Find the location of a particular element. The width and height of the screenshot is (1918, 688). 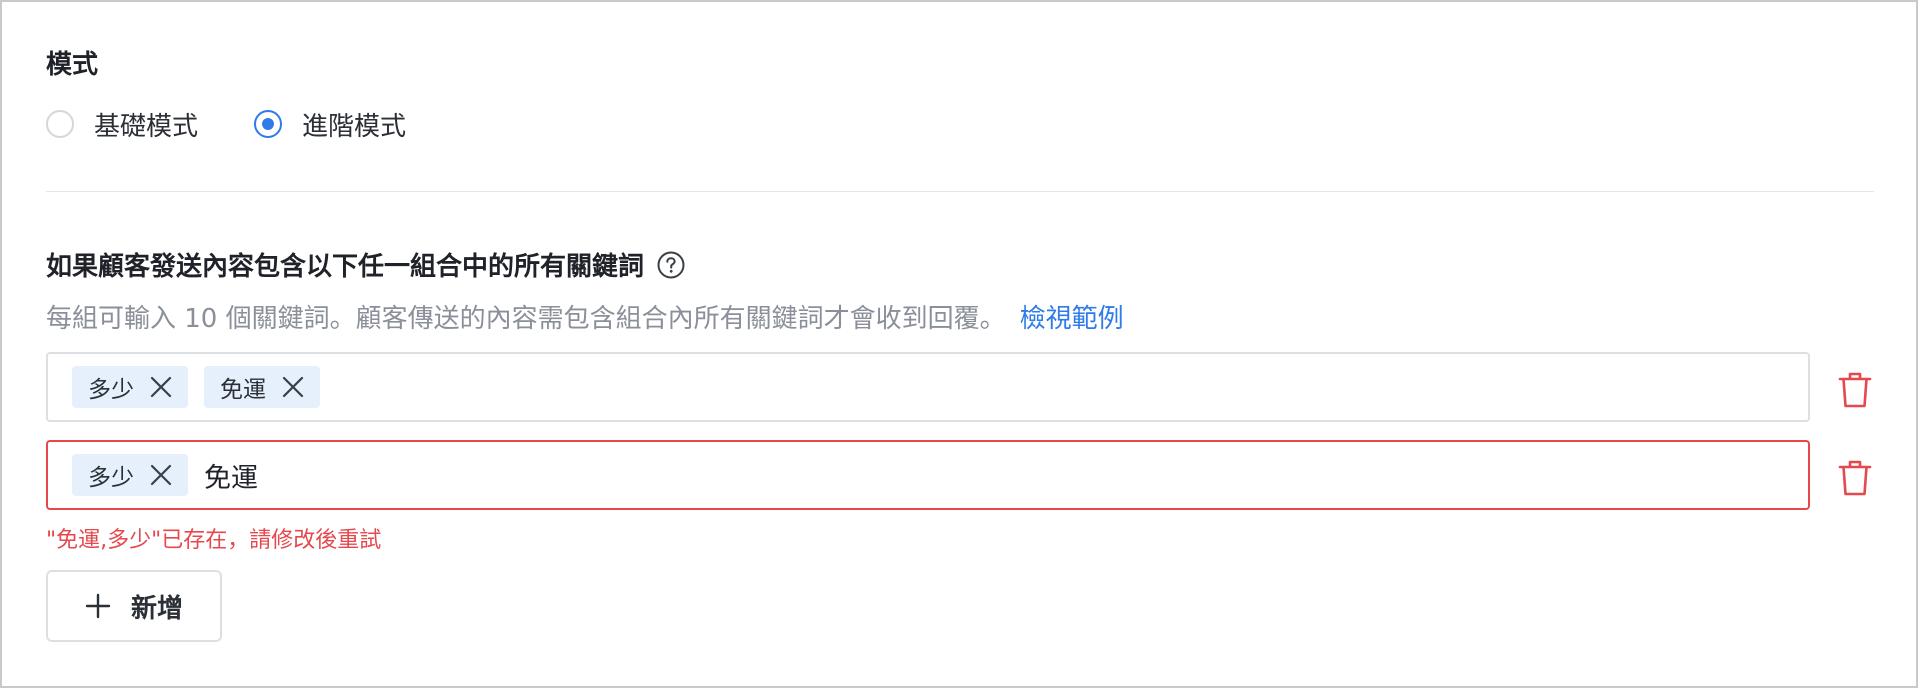

view-example-link: 檢視範例 is located at coordinates (1072, 319).